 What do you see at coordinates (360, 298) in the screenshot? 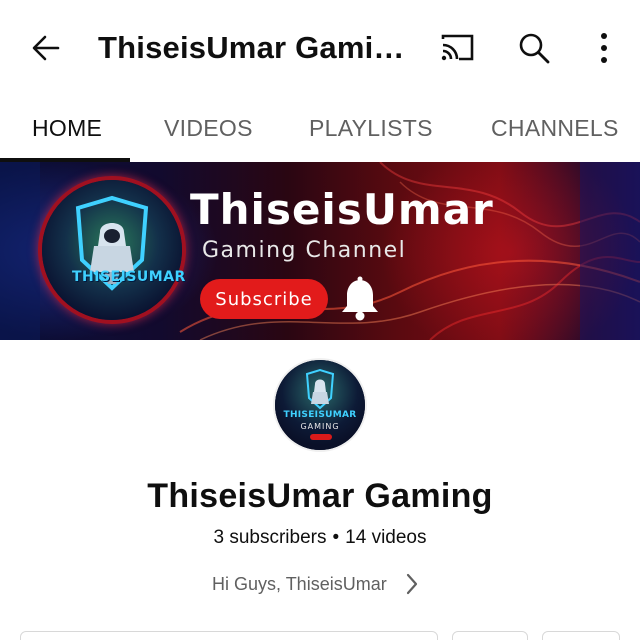
I see `bell-icon` at bounding box center [360, 298].